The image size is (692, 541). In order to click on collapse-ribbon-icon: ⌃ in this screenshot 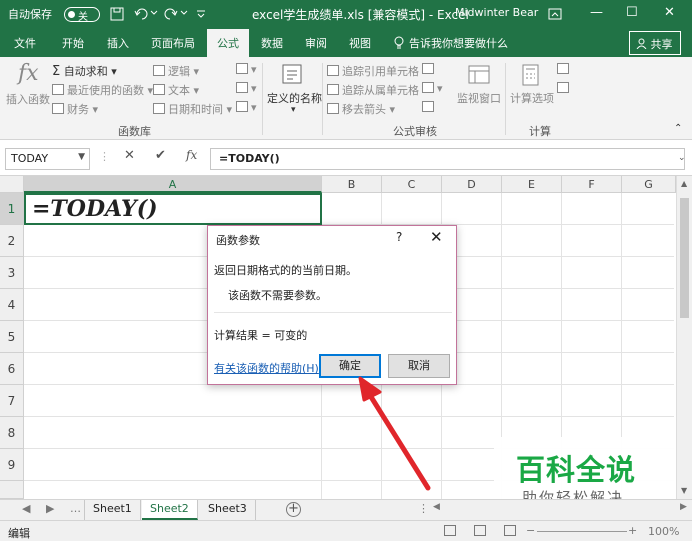, I will do `click(678, 128)`.